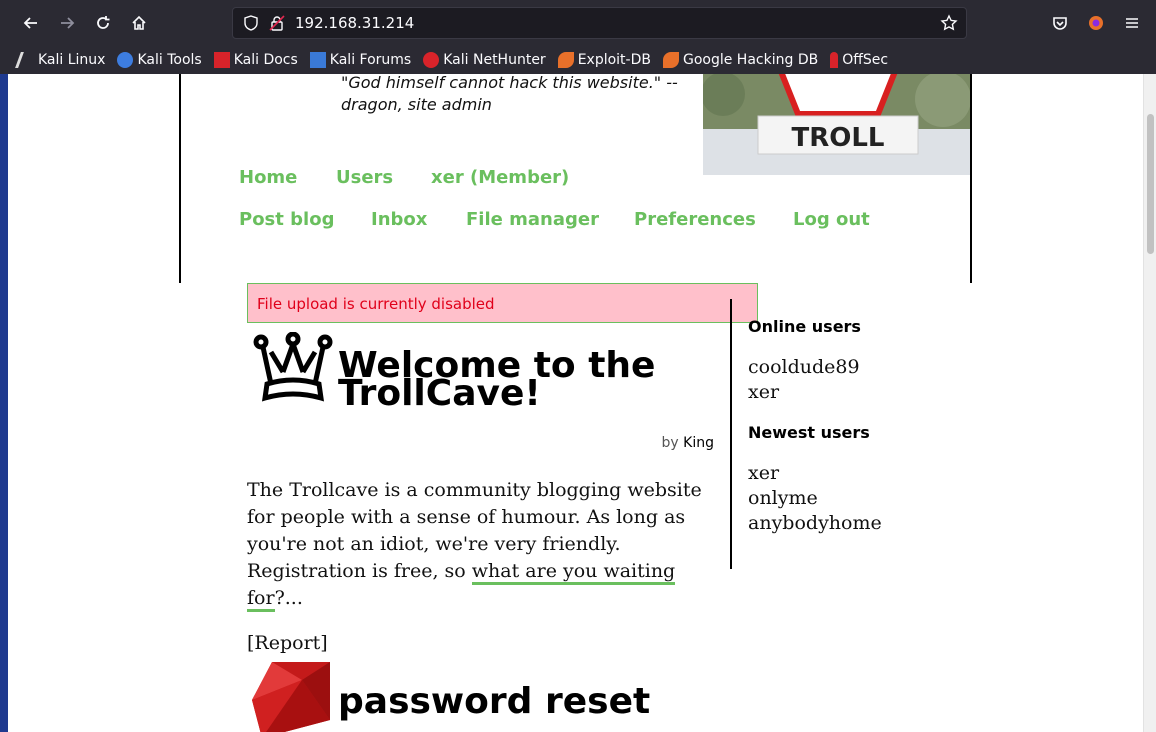 The width and height of the screenshot is (1156, 732). What do you see at coordinates (859, 60) in the screenshot?
I see `bookmark-offsec: OffSec` at bounding box center [859, 60].